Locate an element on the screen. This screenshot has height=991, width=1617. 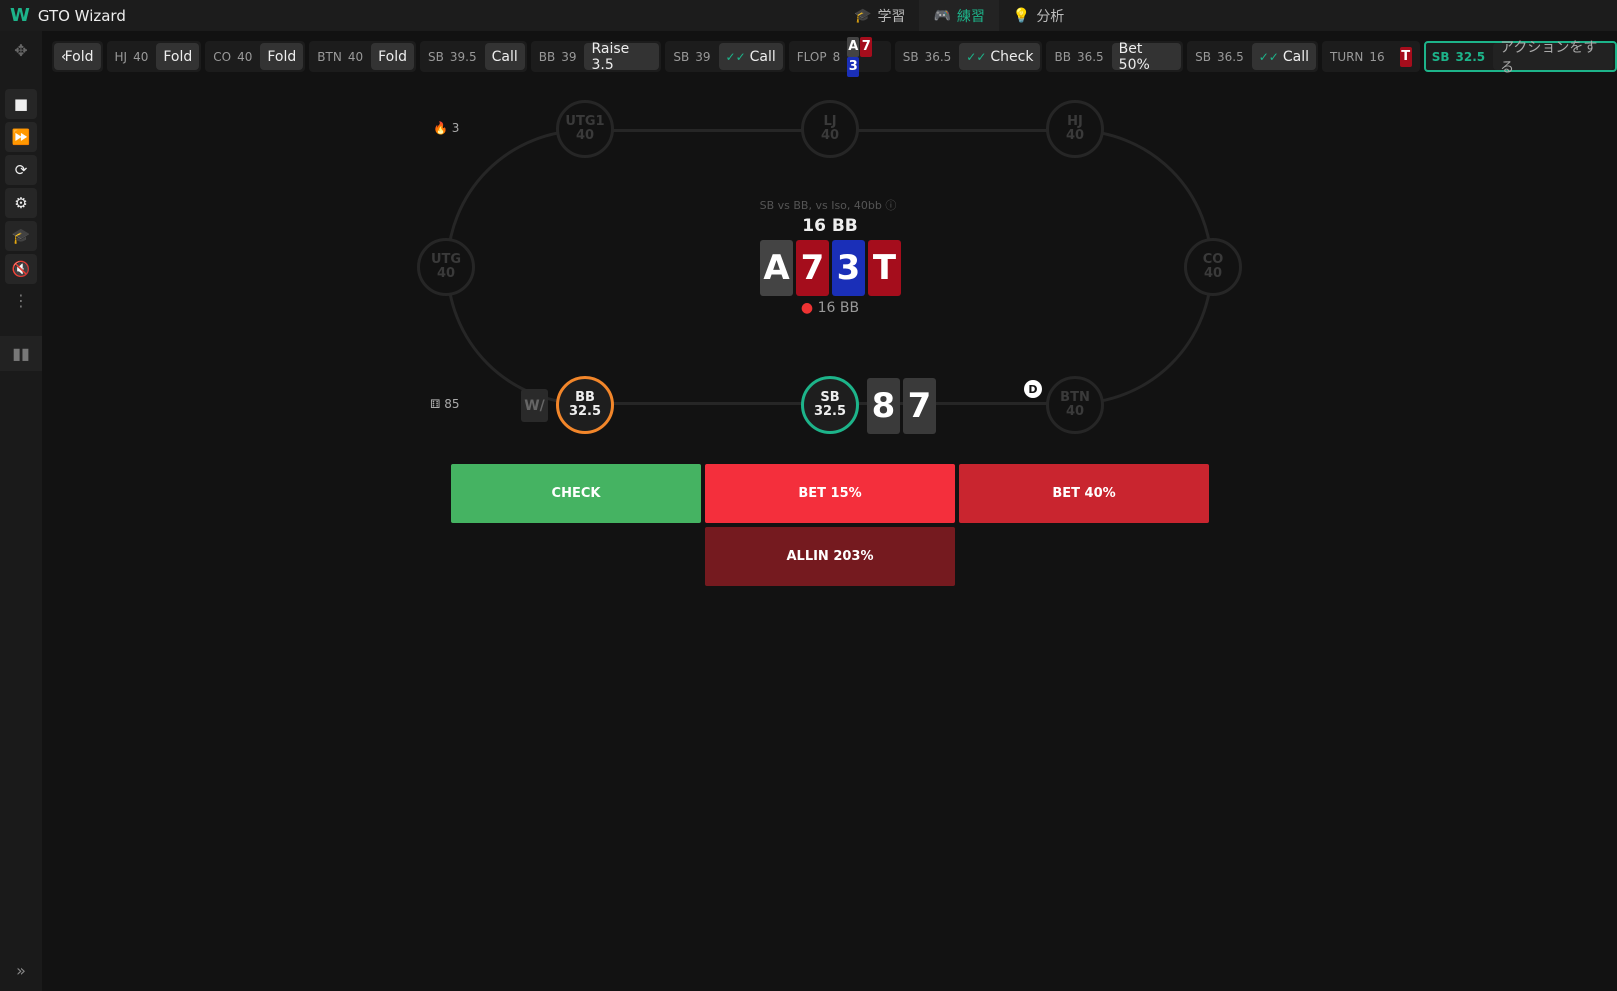
current-action: SB 32.5 アクションをする is located at coordinates (1520, 58).